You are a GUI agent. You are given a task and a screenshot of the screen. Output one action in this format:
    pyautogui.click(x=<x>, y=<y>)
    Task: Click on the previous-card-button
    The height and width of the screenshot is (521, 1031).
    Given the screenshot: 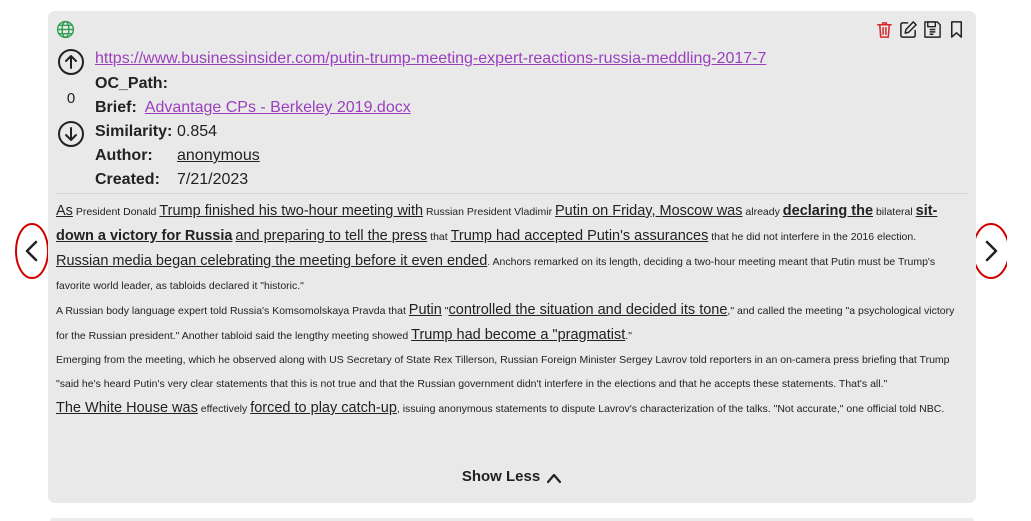 What is the action you would take?
    pyautogui.click(x=32, y=251)
    